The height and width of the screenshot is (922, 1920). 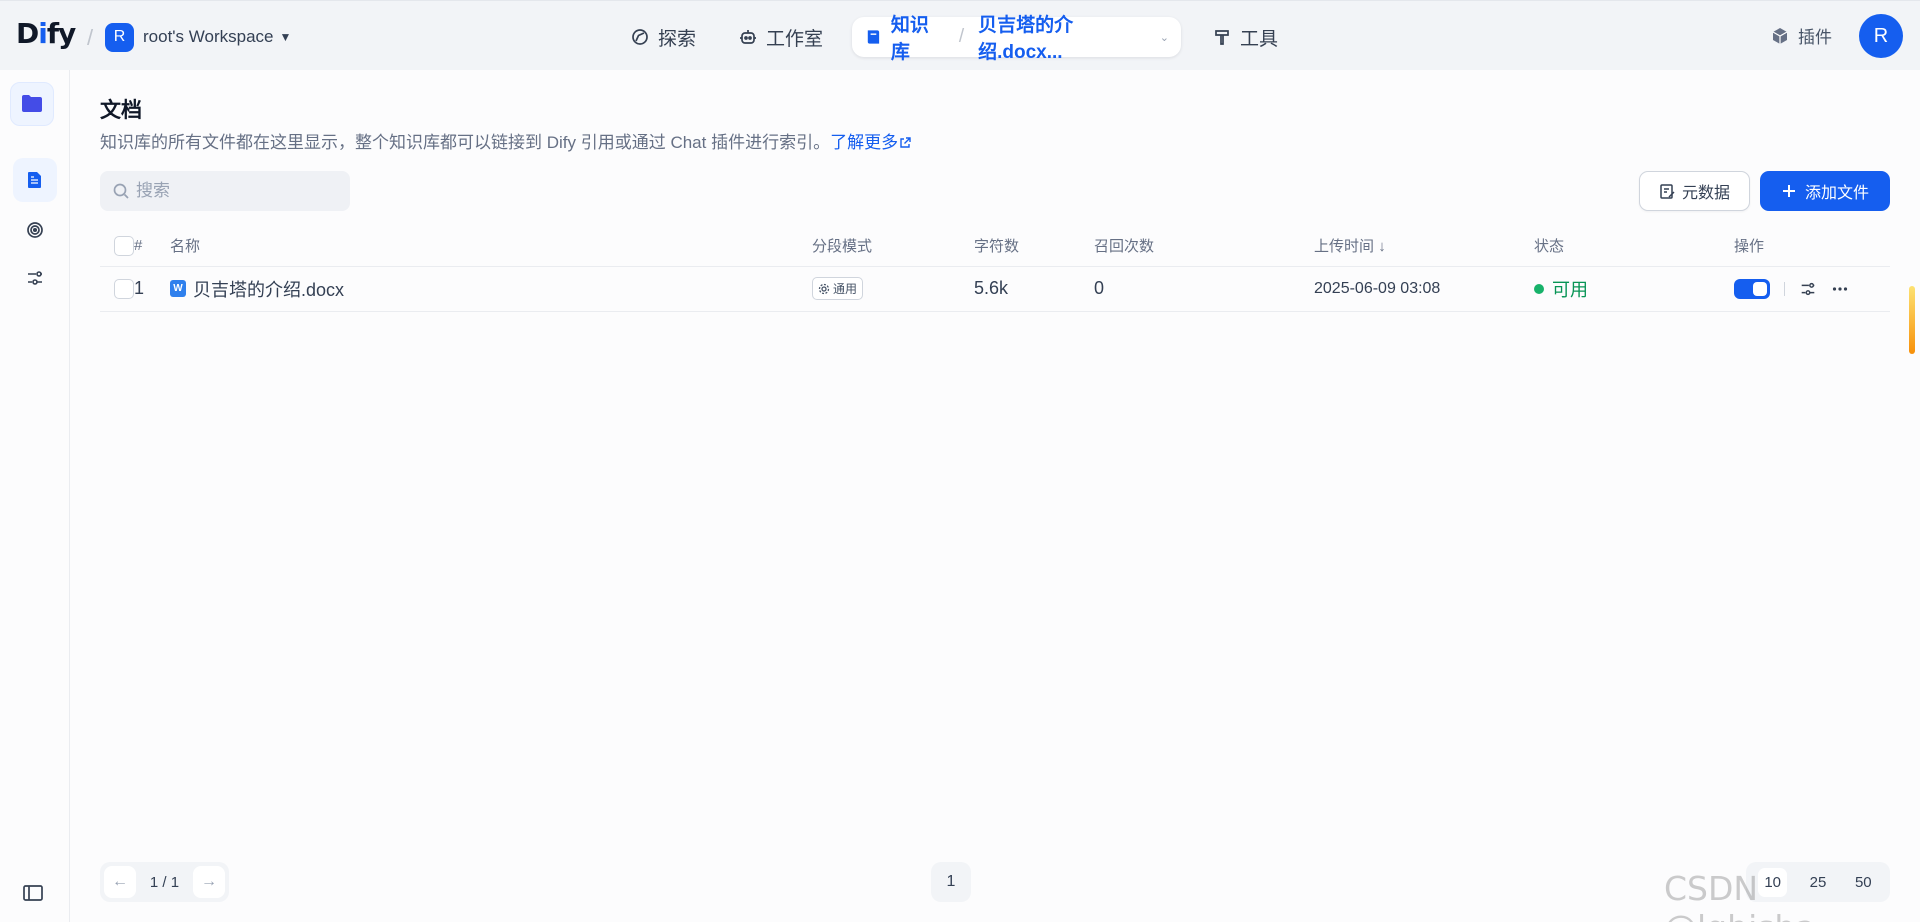 I want to click on row-hit-count: 0, so click(x=1204, y=289).